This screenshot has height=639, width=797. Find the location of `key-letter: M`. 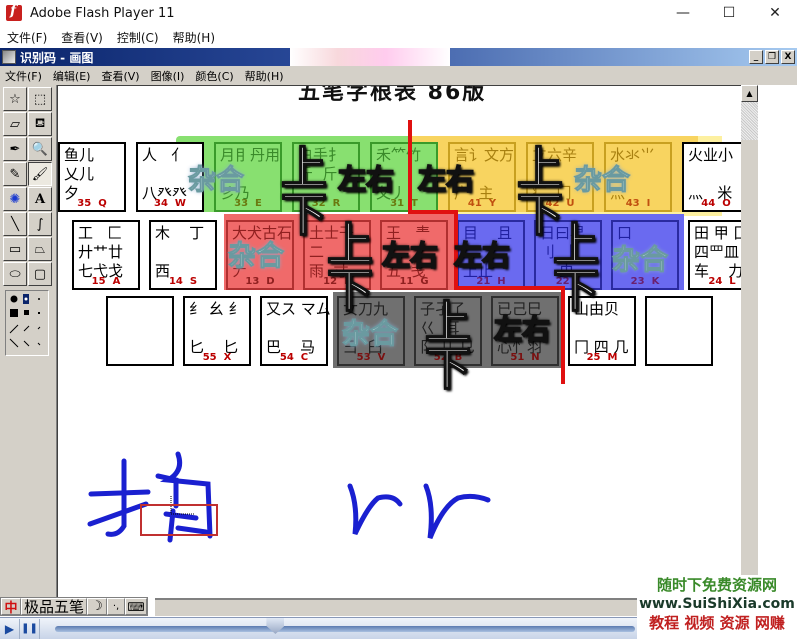

key-letter: M is located at coordinates (612, 357).